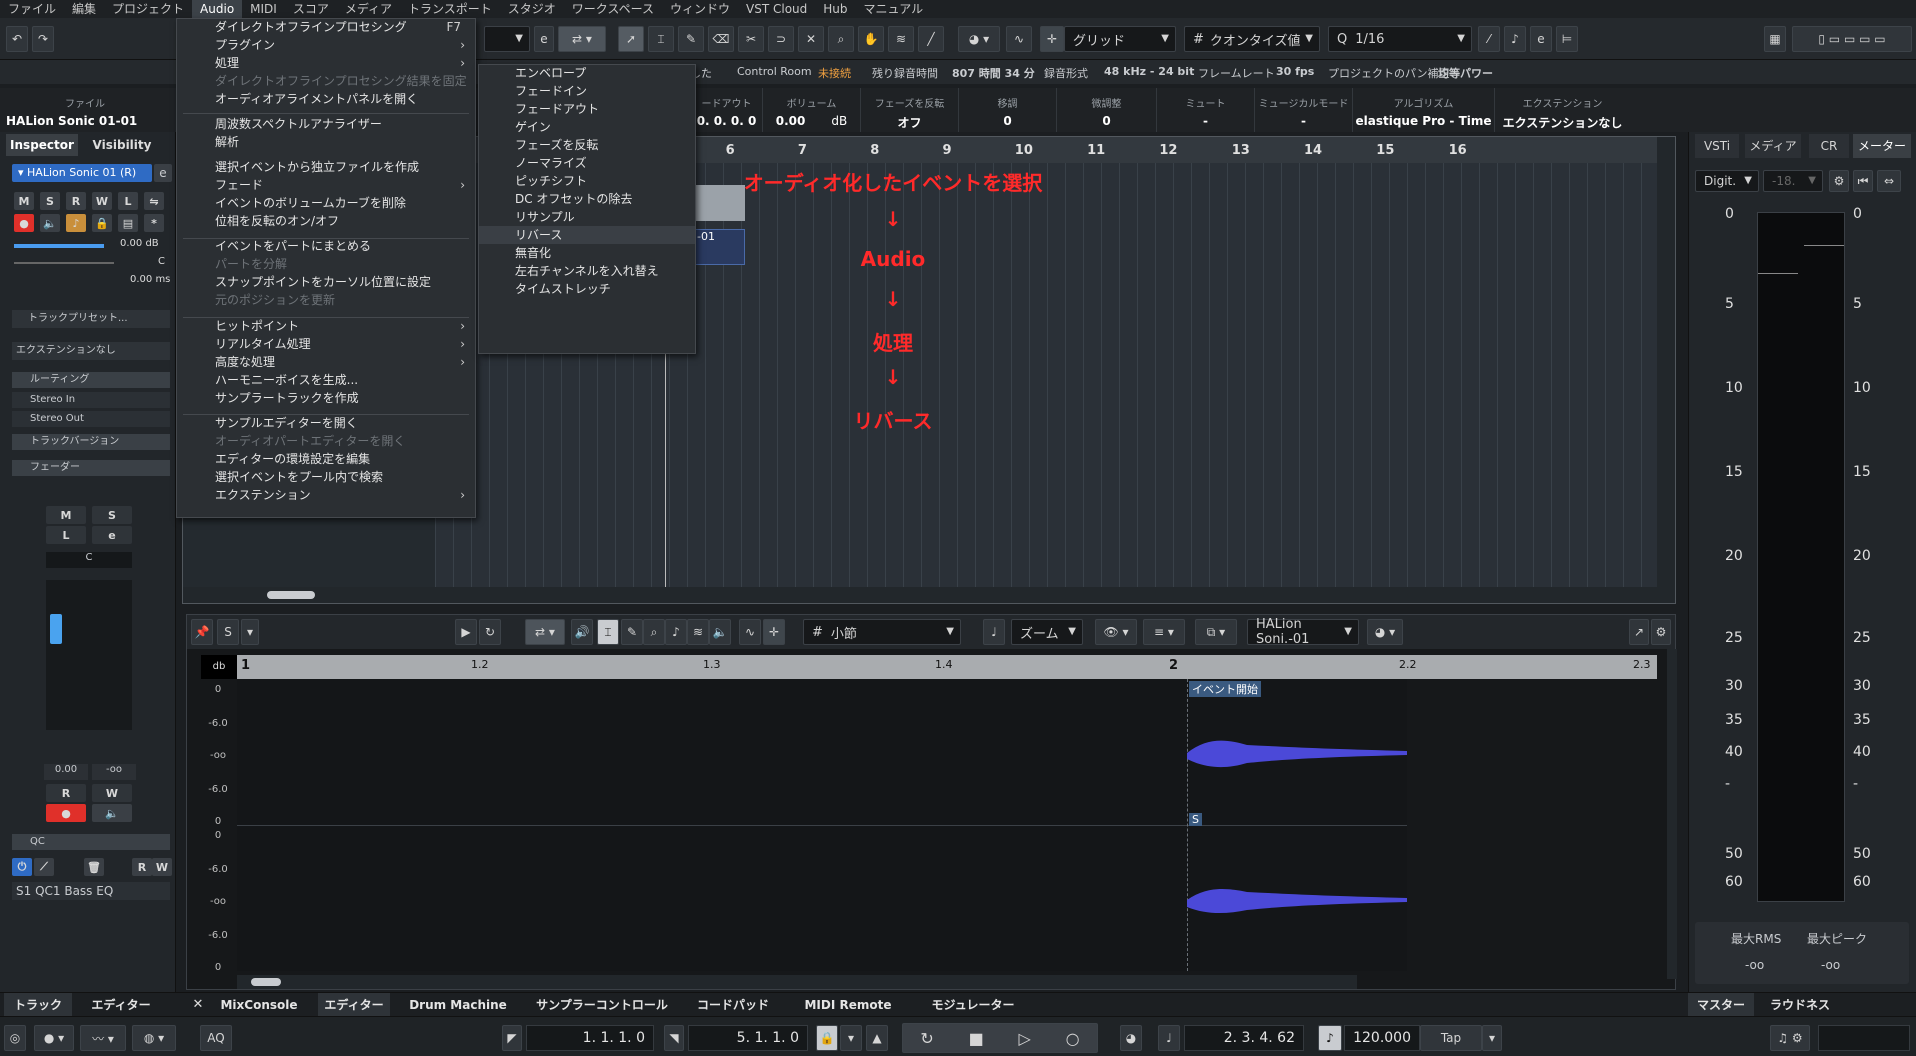 Image resolution: width=1916 pixels, height=1056 pixels. Describe the element at coordinates (587, 181) in the screenshot. I see `process-menu-item: ピッチシフト` at that location.